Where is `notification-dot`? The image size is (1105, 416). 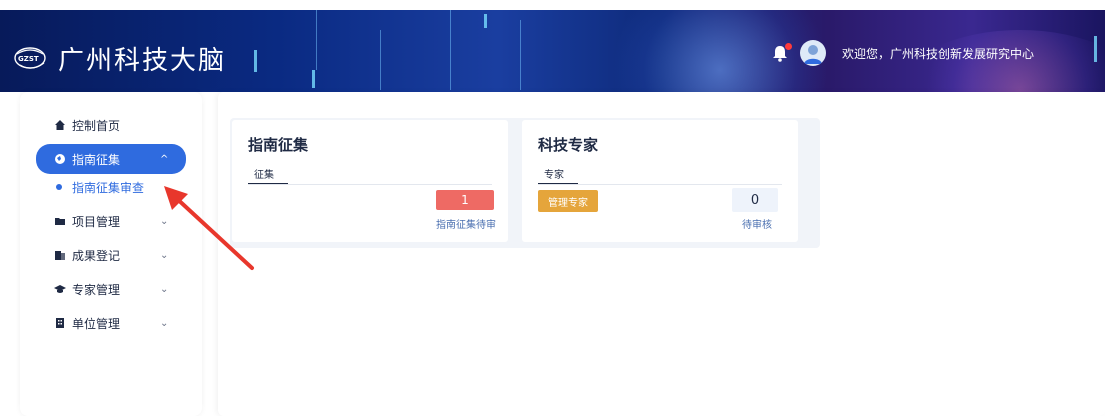 notification-dot is located at coordinates (788, 46).